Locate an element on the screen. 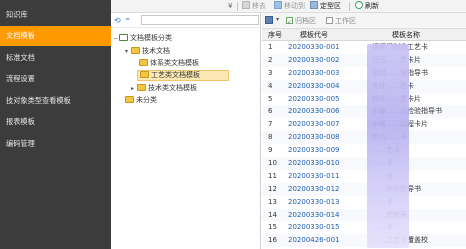 Image resolution: width=466 pixels, height=249 pixels. grid-toolbar: ▾ ✓ 归档区 工作区 is located at coordinates (364, 21).